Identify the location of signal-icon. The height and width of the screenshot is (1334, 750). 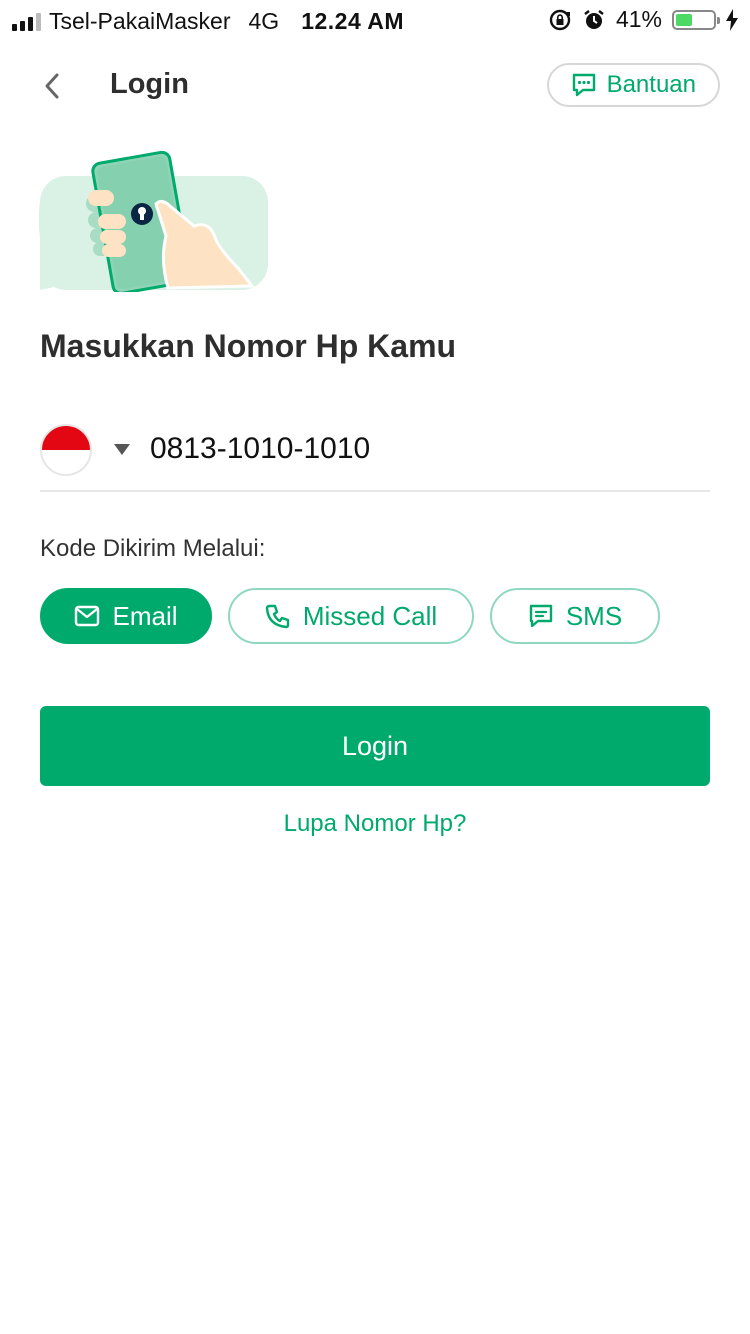
(26, 21).